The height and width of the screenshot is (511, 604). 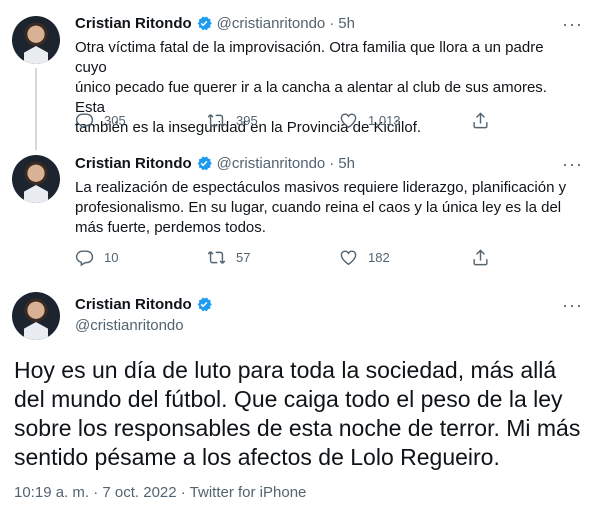 What do you see at coordinates (170, 227) in the screenshot?
I see `tweet-text-line: más fuerte, perdemos todos.` at bounding box center [170, 227].